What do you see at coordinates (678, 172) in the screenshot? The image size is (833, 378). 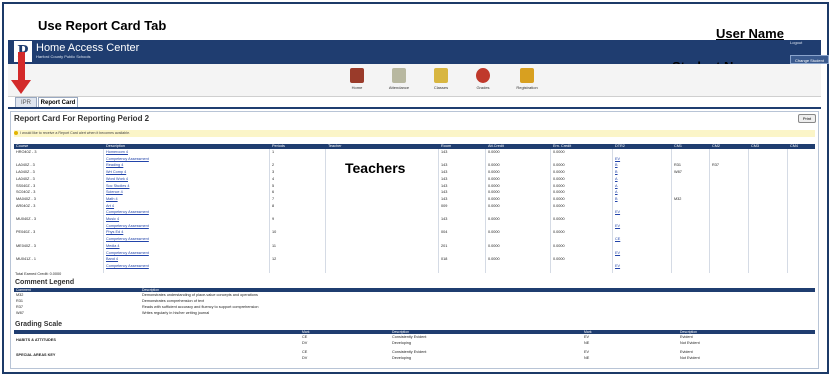 I see `cell-cm1: W87` at bounding box center [678, 172].